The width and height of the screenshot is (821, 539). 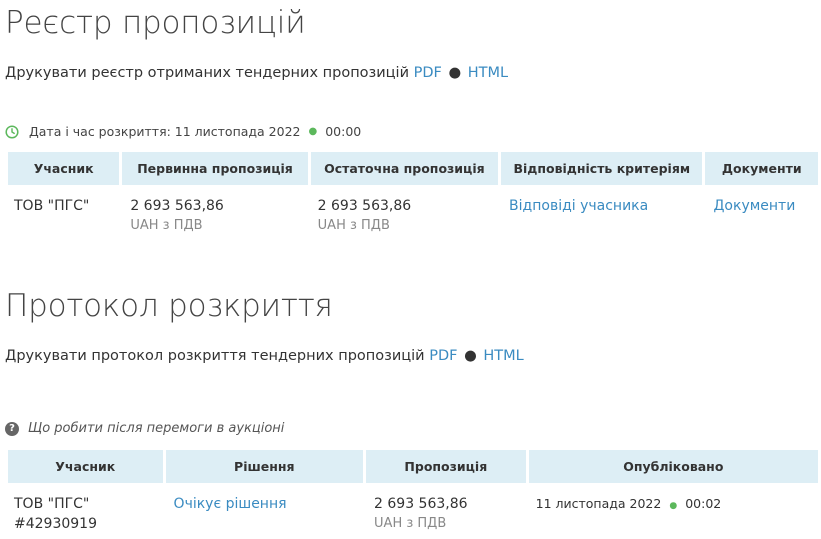 I want to click on participant-cell: ТОВ "ПГС" #42930919, so click(x=85, y=508).